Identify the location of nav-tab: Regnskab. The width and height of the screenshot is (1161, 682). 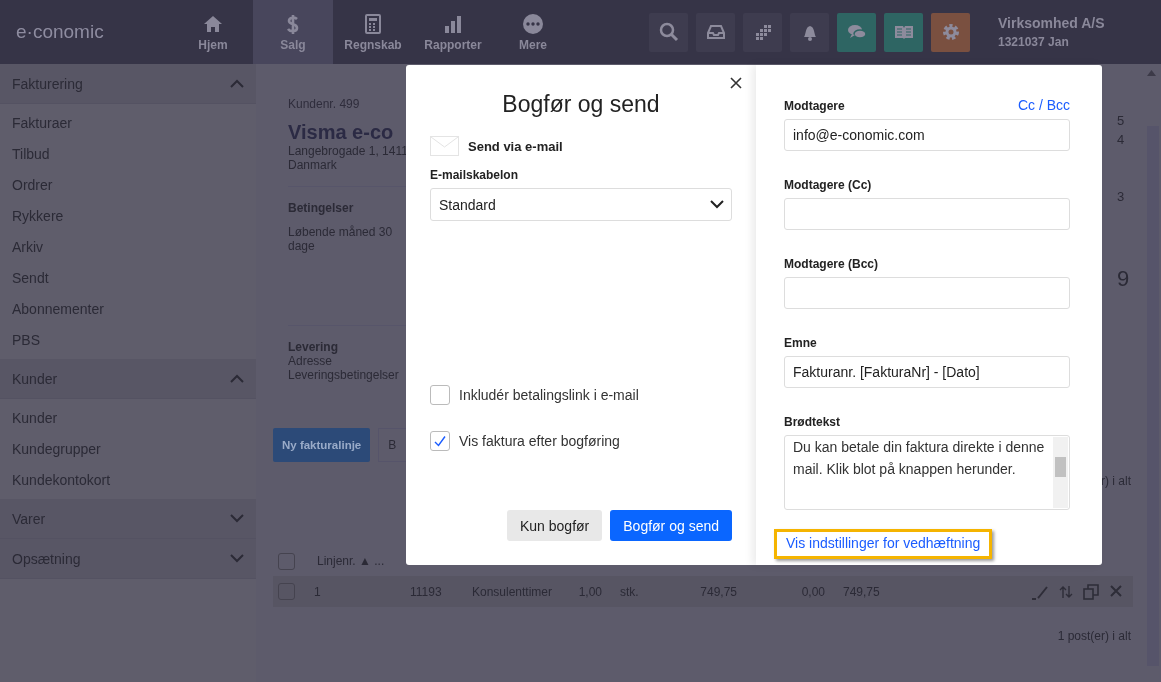
(373, 32).